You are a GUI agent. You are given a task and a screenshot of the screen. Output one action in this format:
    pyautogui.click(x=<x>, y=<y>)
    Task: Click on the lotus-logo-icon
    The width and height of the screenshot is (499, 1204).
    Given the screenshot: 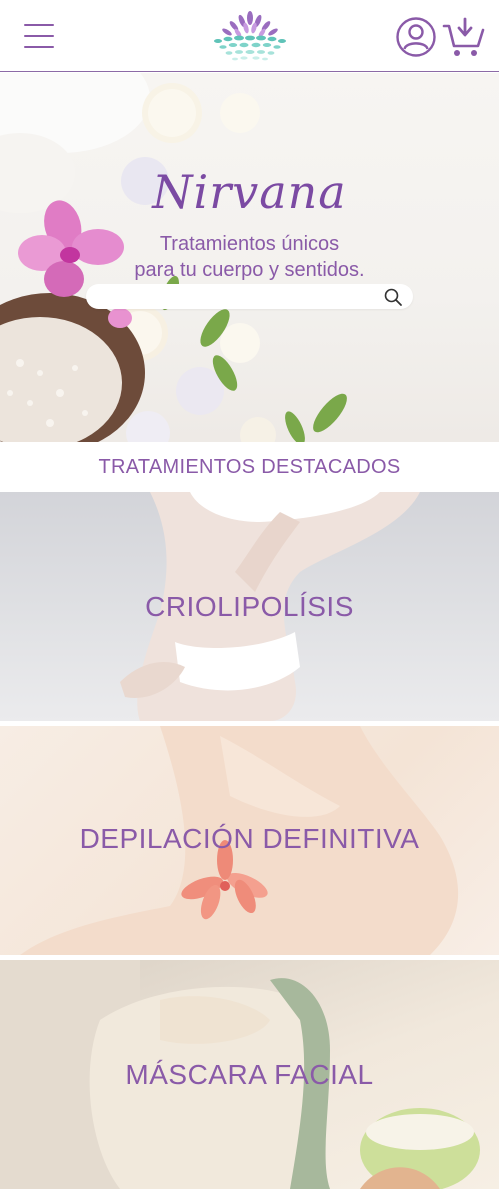 What is the action you would take?
    pyautogui.click(x=250, y=36)
    